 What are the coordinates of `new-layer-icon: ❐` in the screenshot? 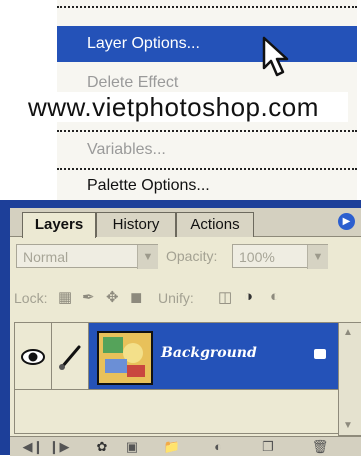 It's located at (268, 446).